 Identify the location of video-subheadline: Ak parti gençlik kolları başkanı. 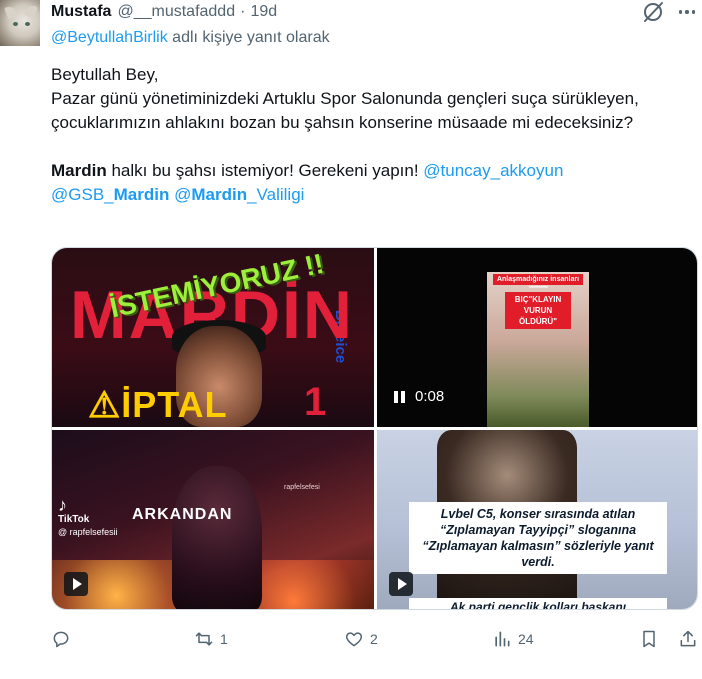
(538, 603).